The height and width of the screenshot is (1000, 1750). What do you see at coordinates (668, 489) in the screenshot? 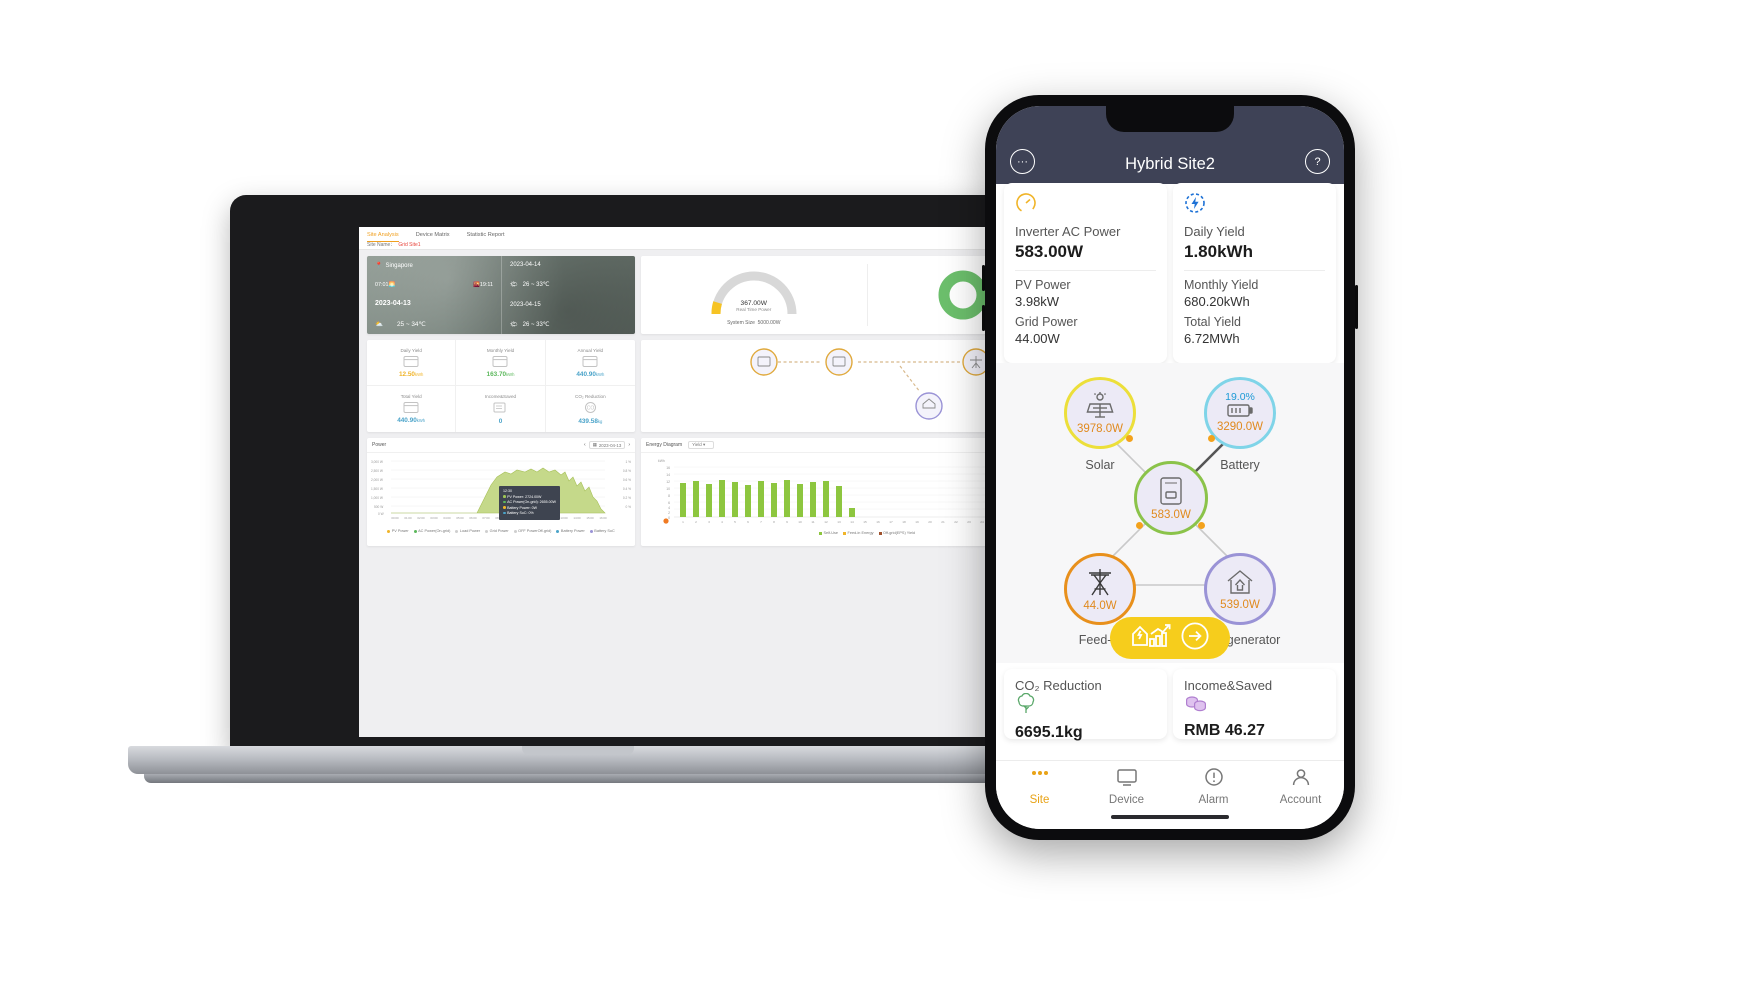
I see `svg-text: 10` at bounding box center [668, 489].